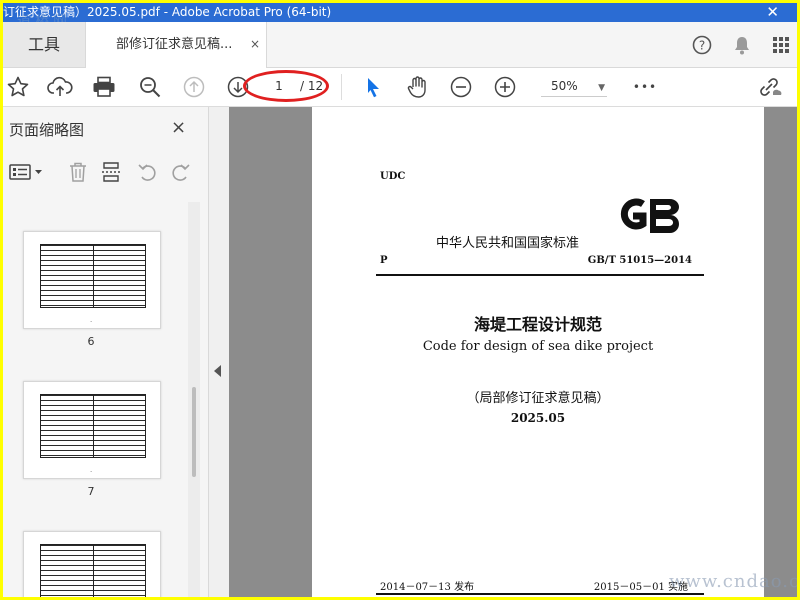 The width and height of the screenshot is (800, 600). What do you see at coordinates (540, 275) in the screenshot?
I see `header-rule` at bounding box center [540, 275].